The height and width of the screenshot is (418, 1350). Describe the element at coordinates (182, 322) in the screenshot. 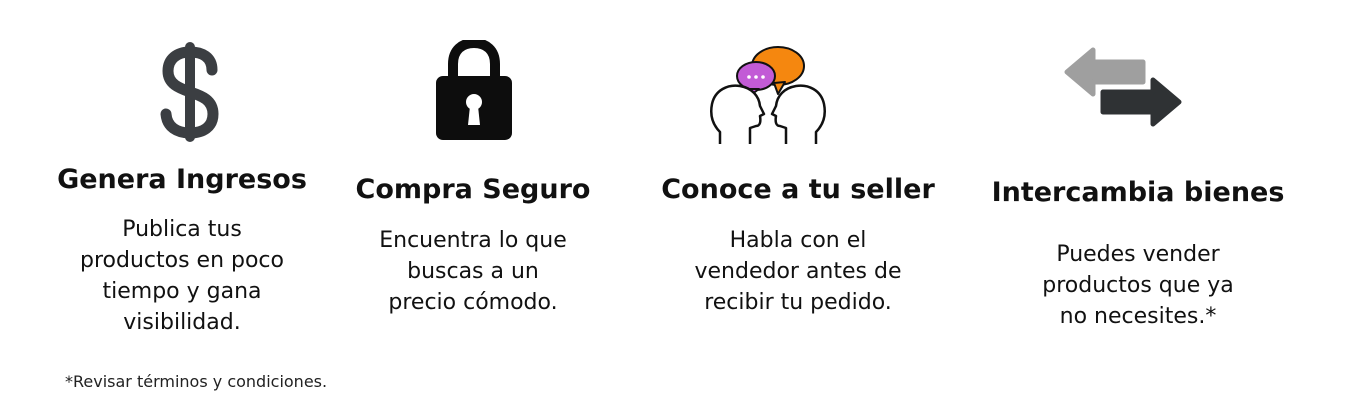

I see `description-line: visibilidad.` at that location.